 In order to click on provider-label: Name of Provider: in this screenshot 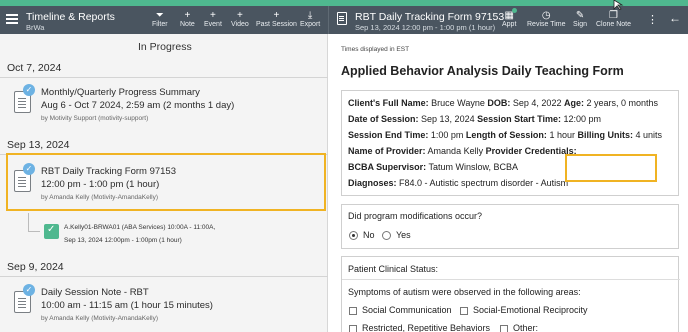, I will do `click(387, 151)`.